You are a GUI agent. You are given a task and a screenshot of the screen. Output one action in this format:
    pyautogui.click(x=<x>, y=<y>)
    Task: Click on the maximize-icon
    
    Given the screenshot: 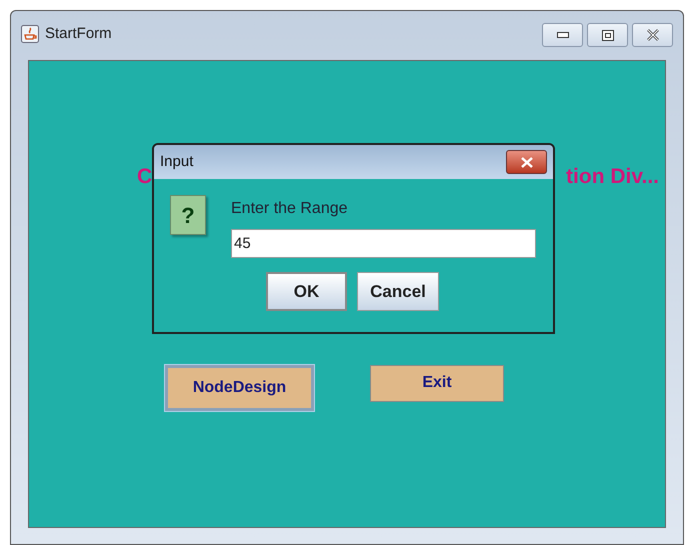 What is the action you would take?
    pyautogui.click(x=608, y=35)
    